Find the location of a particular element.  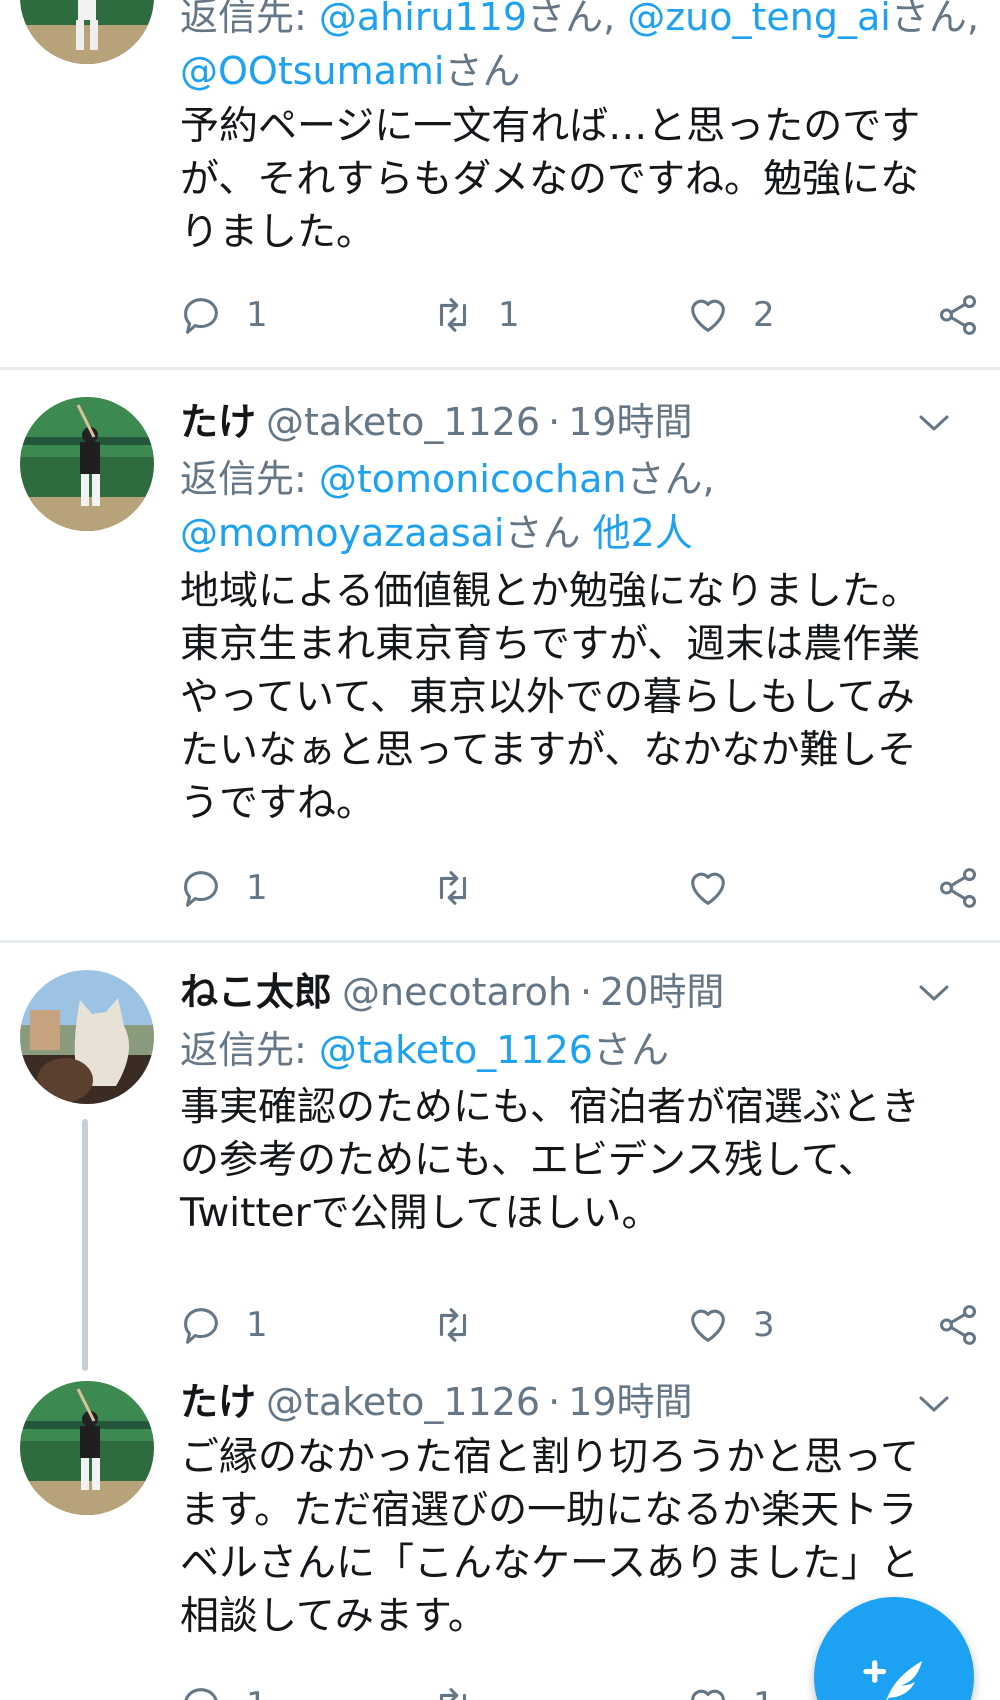

mention-link: @taketo_1126 is located at coordinates (456, 1050).